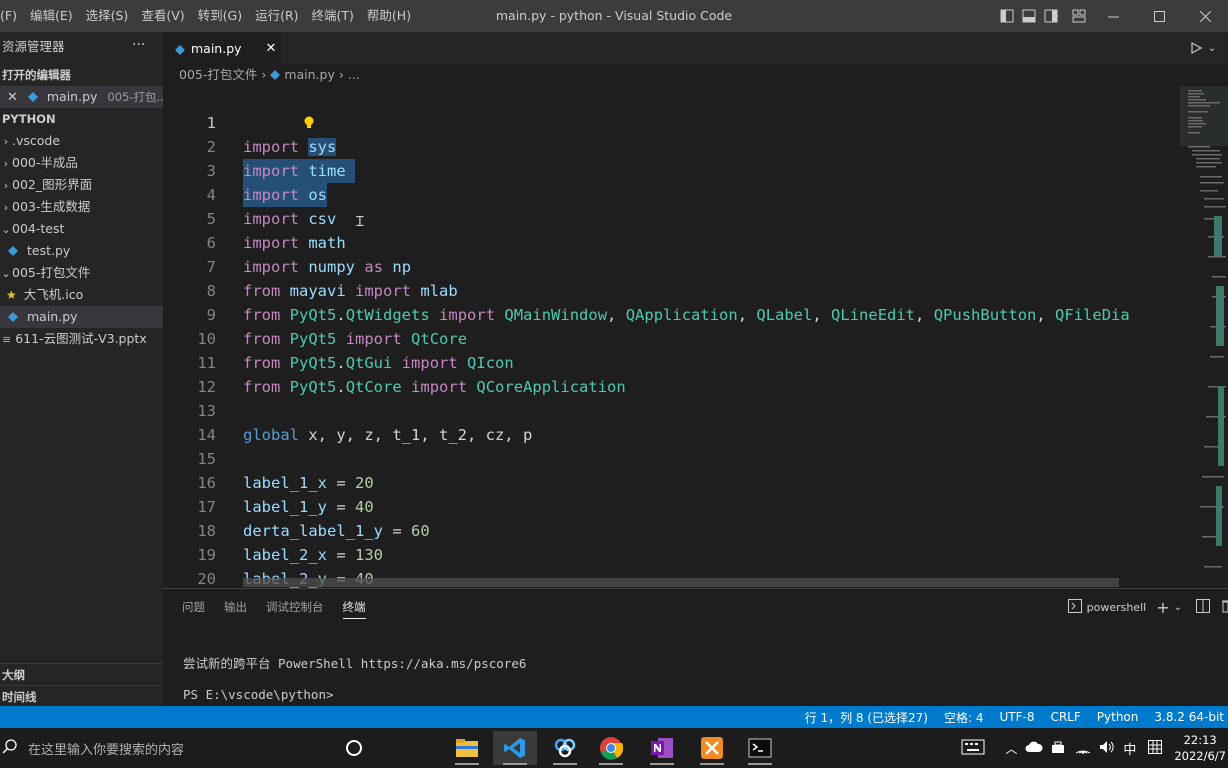 Image resolution: width=1228 pixels, height=768 pixels. Describe the element at coordinates (81, 75) in the screenshot. I see `open-editors-section: 打开的编辑器` at that location.